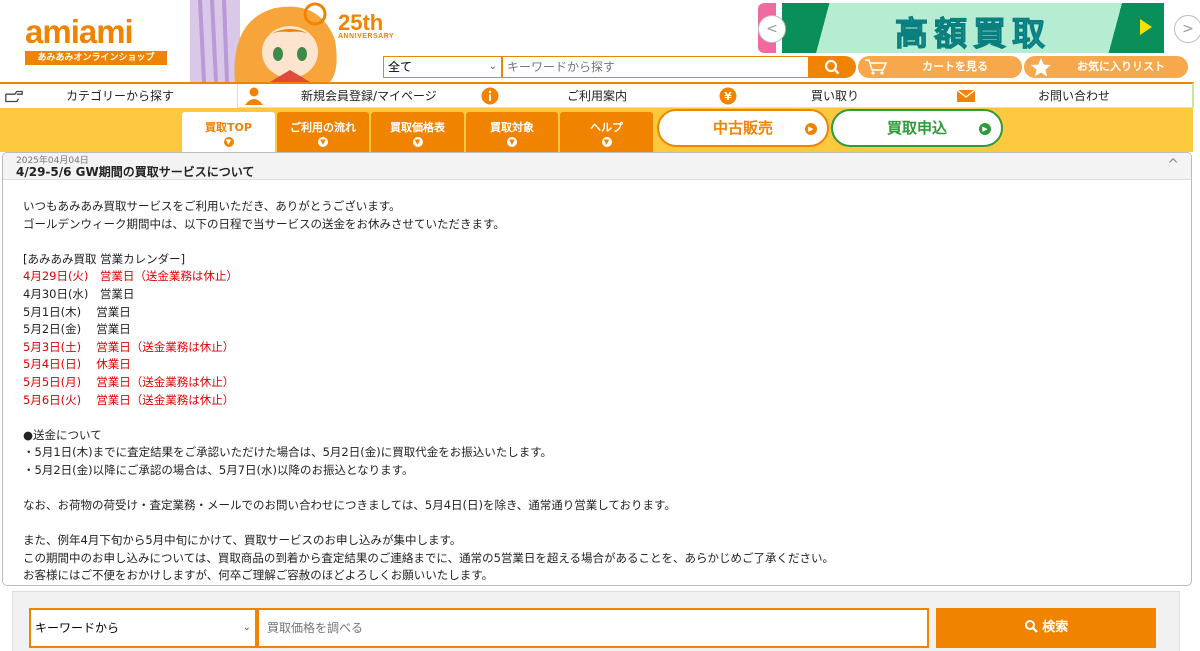 Image resolution: width=1200 pixels, height=651 pixels. Describe the element at coordinates (135, 172) in the screenshot. I see `notice-title: 4/29-5/6 GW期間の買取サービスについて` at that location.